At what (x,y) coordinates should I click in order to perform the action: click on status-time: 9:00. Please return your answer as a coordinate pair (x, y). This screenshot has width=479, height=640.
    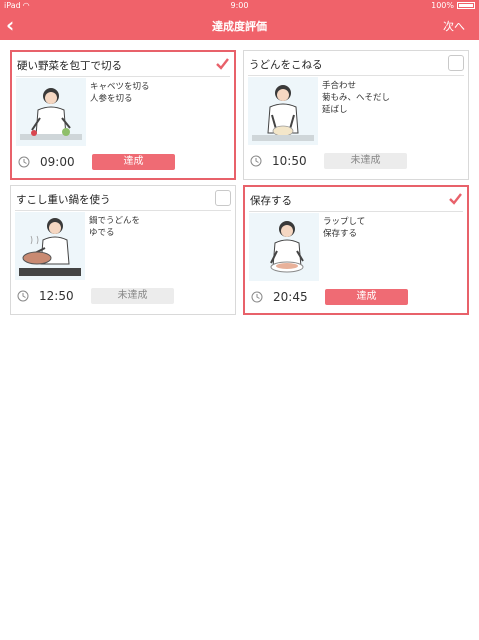
    Looking at the image, I should click on (239, 5).